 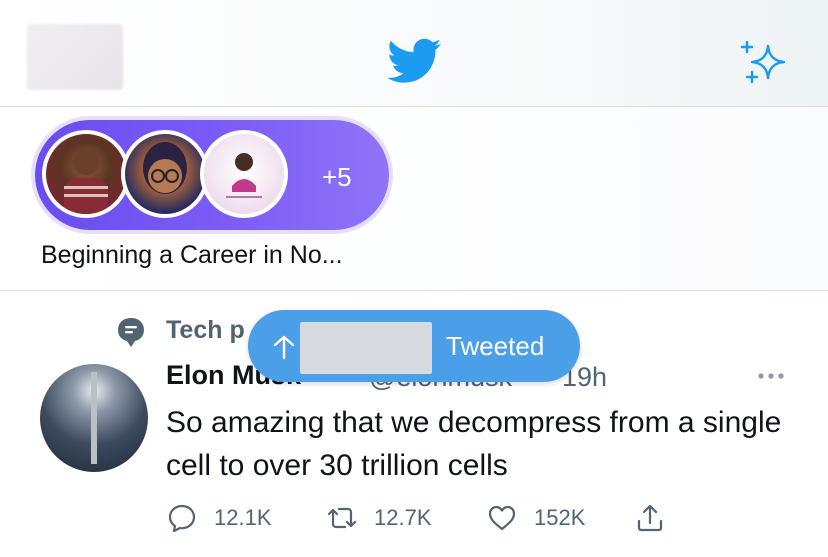 I want to click on new-tweets-avatars, so click(x=366, y=348).